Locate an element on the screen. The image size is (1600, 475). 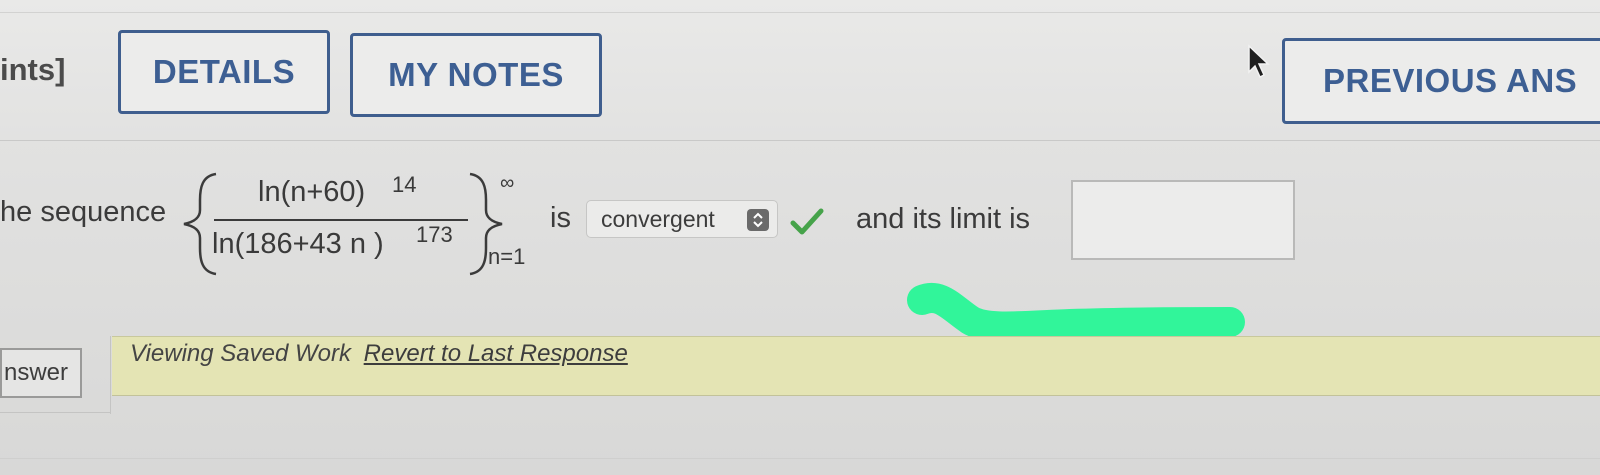
limit-answer-input is located at coordinates (1183, 220).